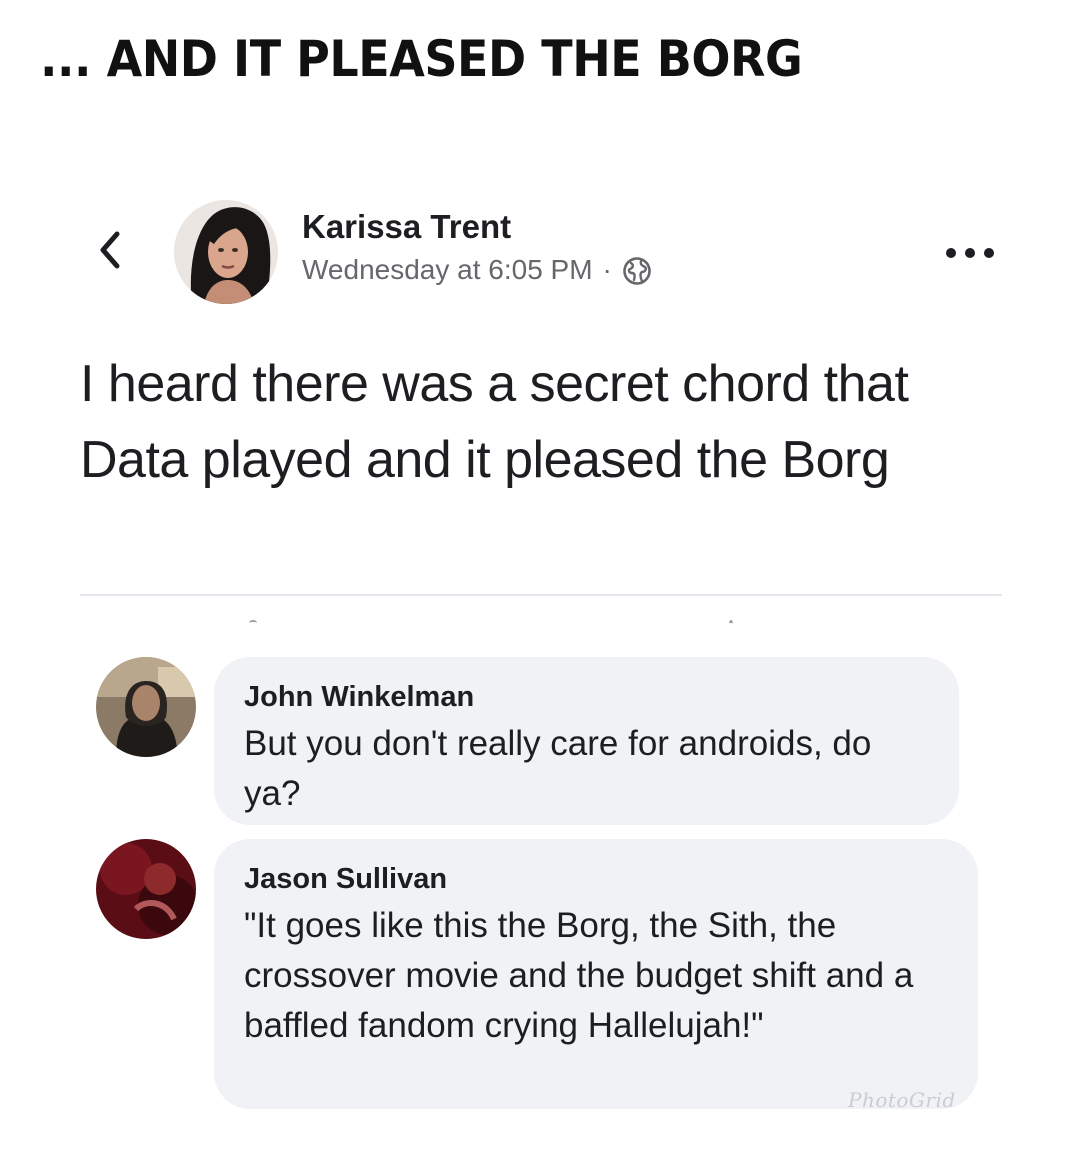 This screenshot has height=1153, width=1080. I want to click on author-name: Karissa Trent, so click(406, 227).